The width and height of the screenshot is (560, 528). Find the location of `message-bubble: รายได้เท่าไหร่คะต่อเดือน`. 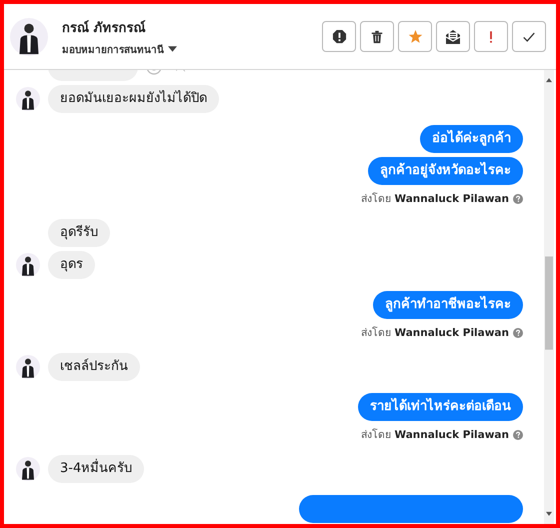

message-bubble: รายได้เท่าไหร่คะต่อเดือน is located at coordinates (440, 407).